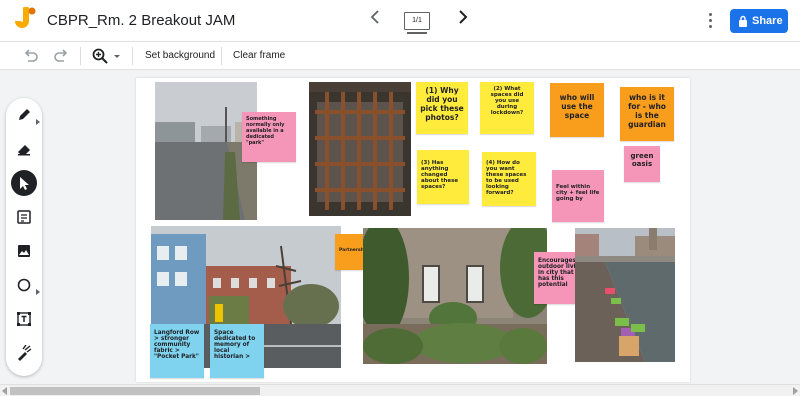 This screenshot has height=396, width=800. I want to click on laser-icon, so click(25, 353).